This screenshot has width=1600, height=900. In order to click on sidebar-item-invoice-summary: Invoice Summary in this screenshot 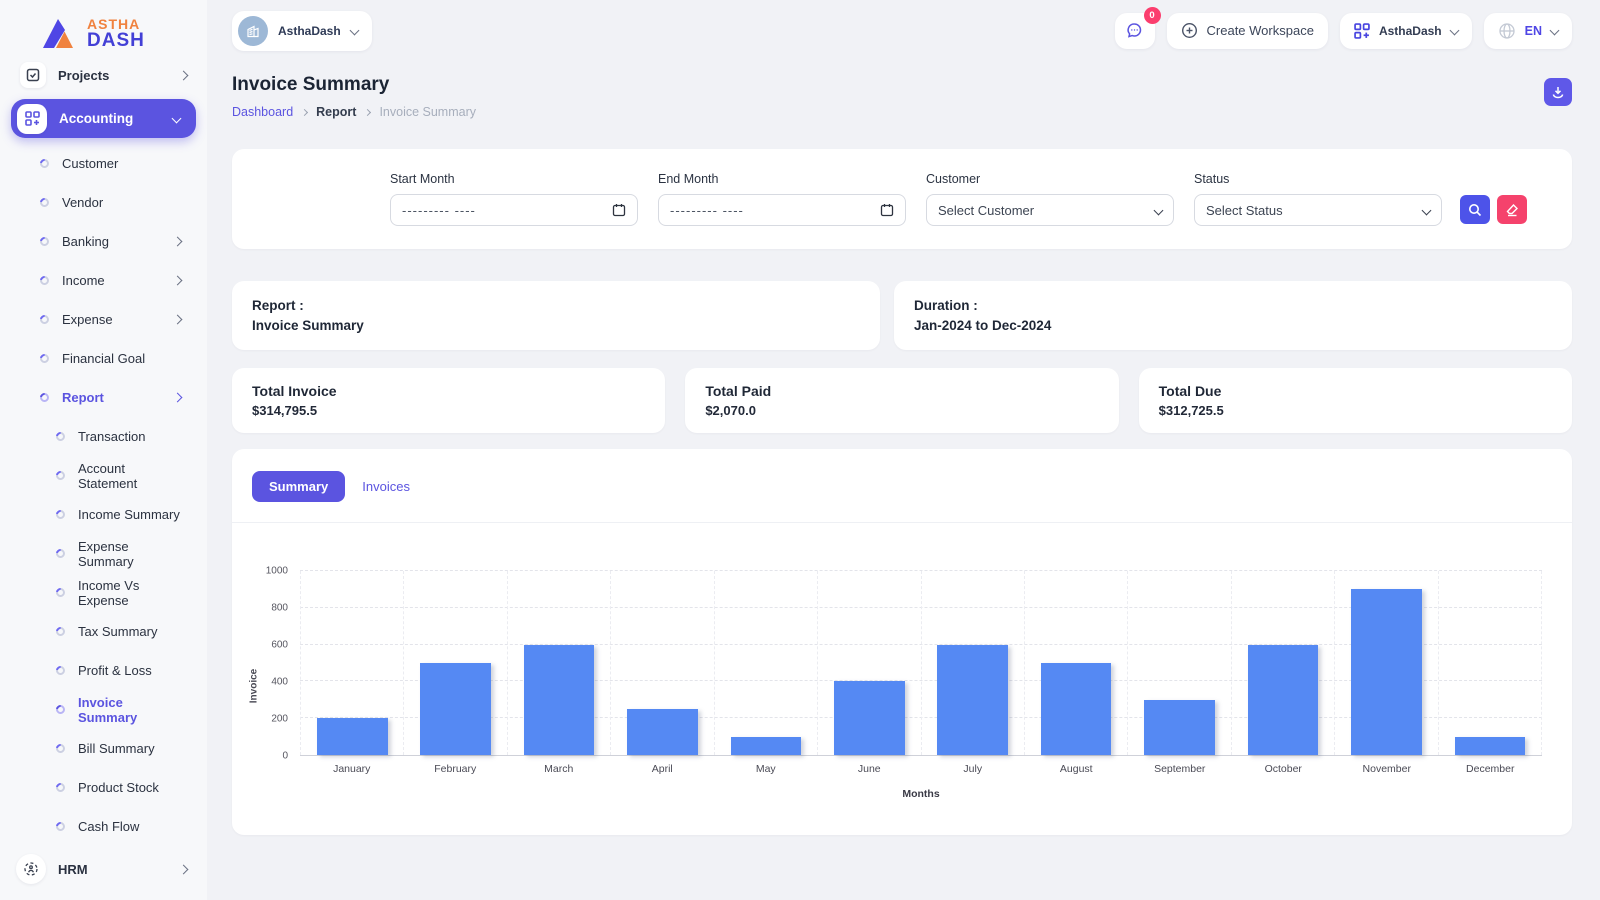, I will do `click(103, 709)`.